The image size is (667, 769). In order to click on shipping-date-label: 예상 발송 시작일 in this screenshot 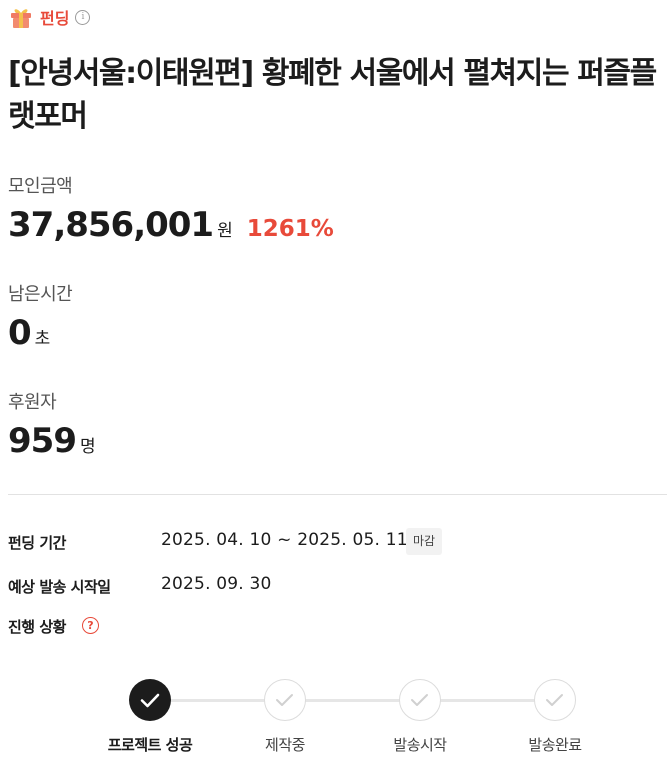, I will do `click(59, 587)`.